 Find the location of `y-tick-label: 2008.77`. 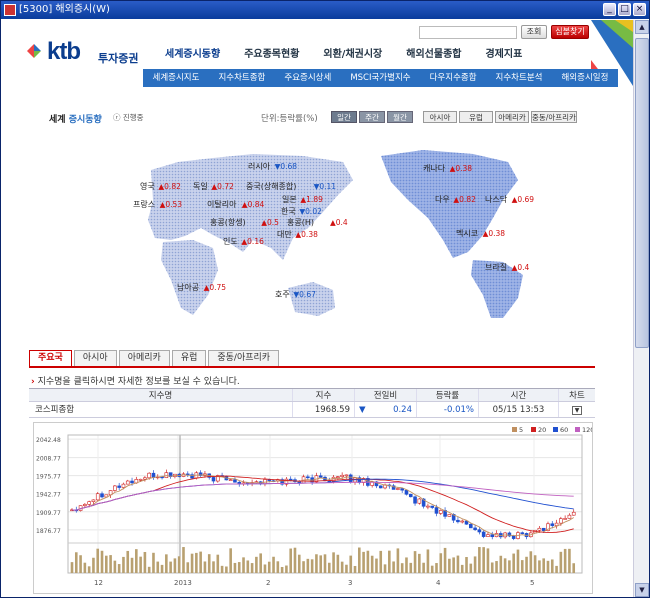

y-tick-label: 2008.77 is located at coordinates (48, 459).